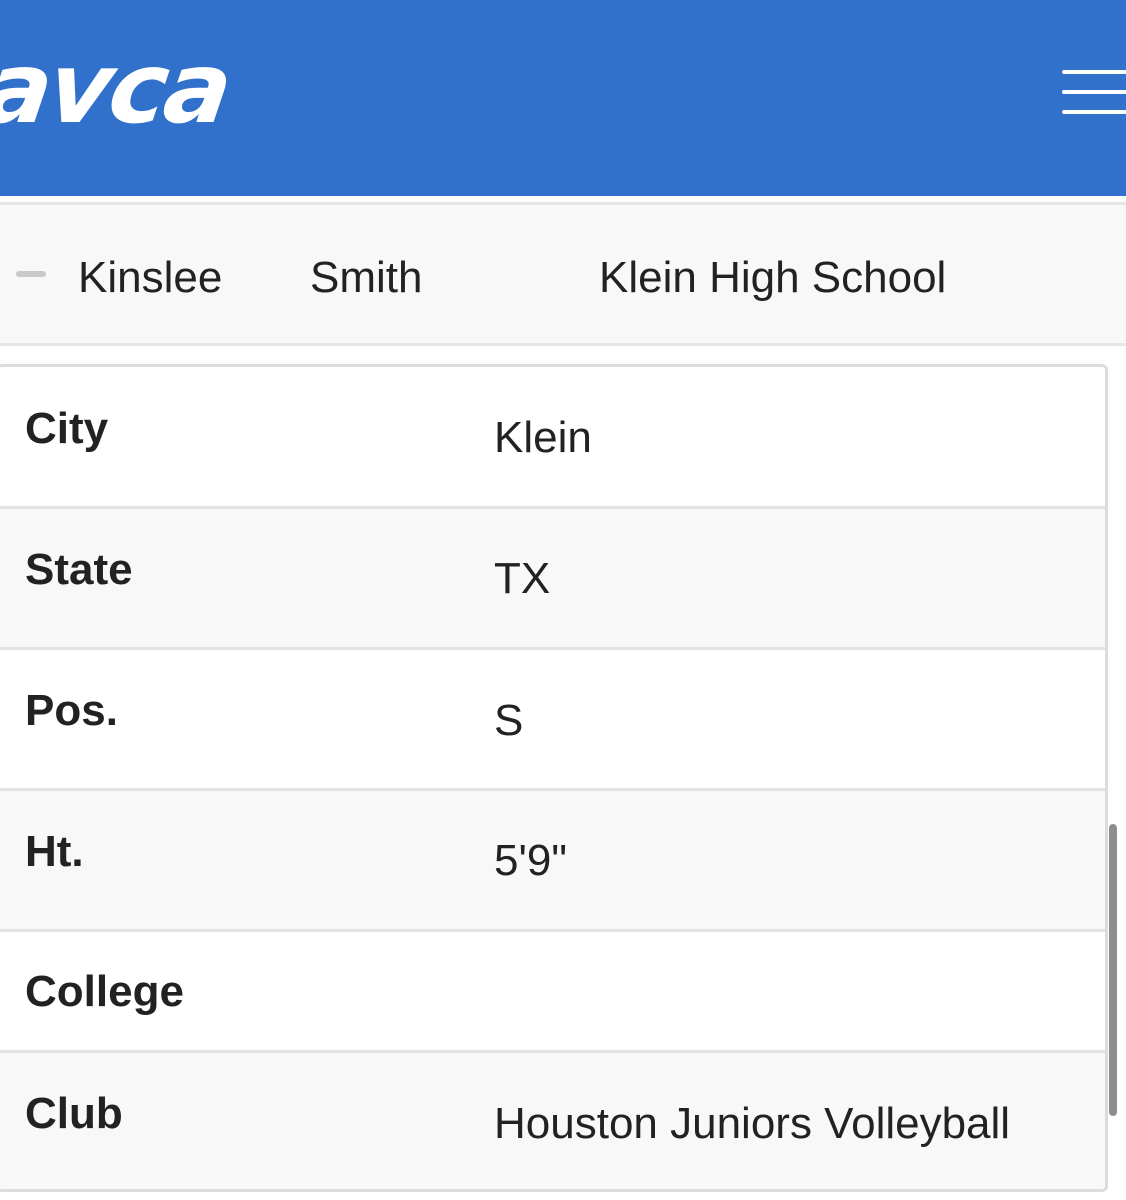 The width and height of the screenshot is (1126, 1200). Describe the element at coordinates (543, 437) in the screenshot. I see `detail-value: Klein` at that location.